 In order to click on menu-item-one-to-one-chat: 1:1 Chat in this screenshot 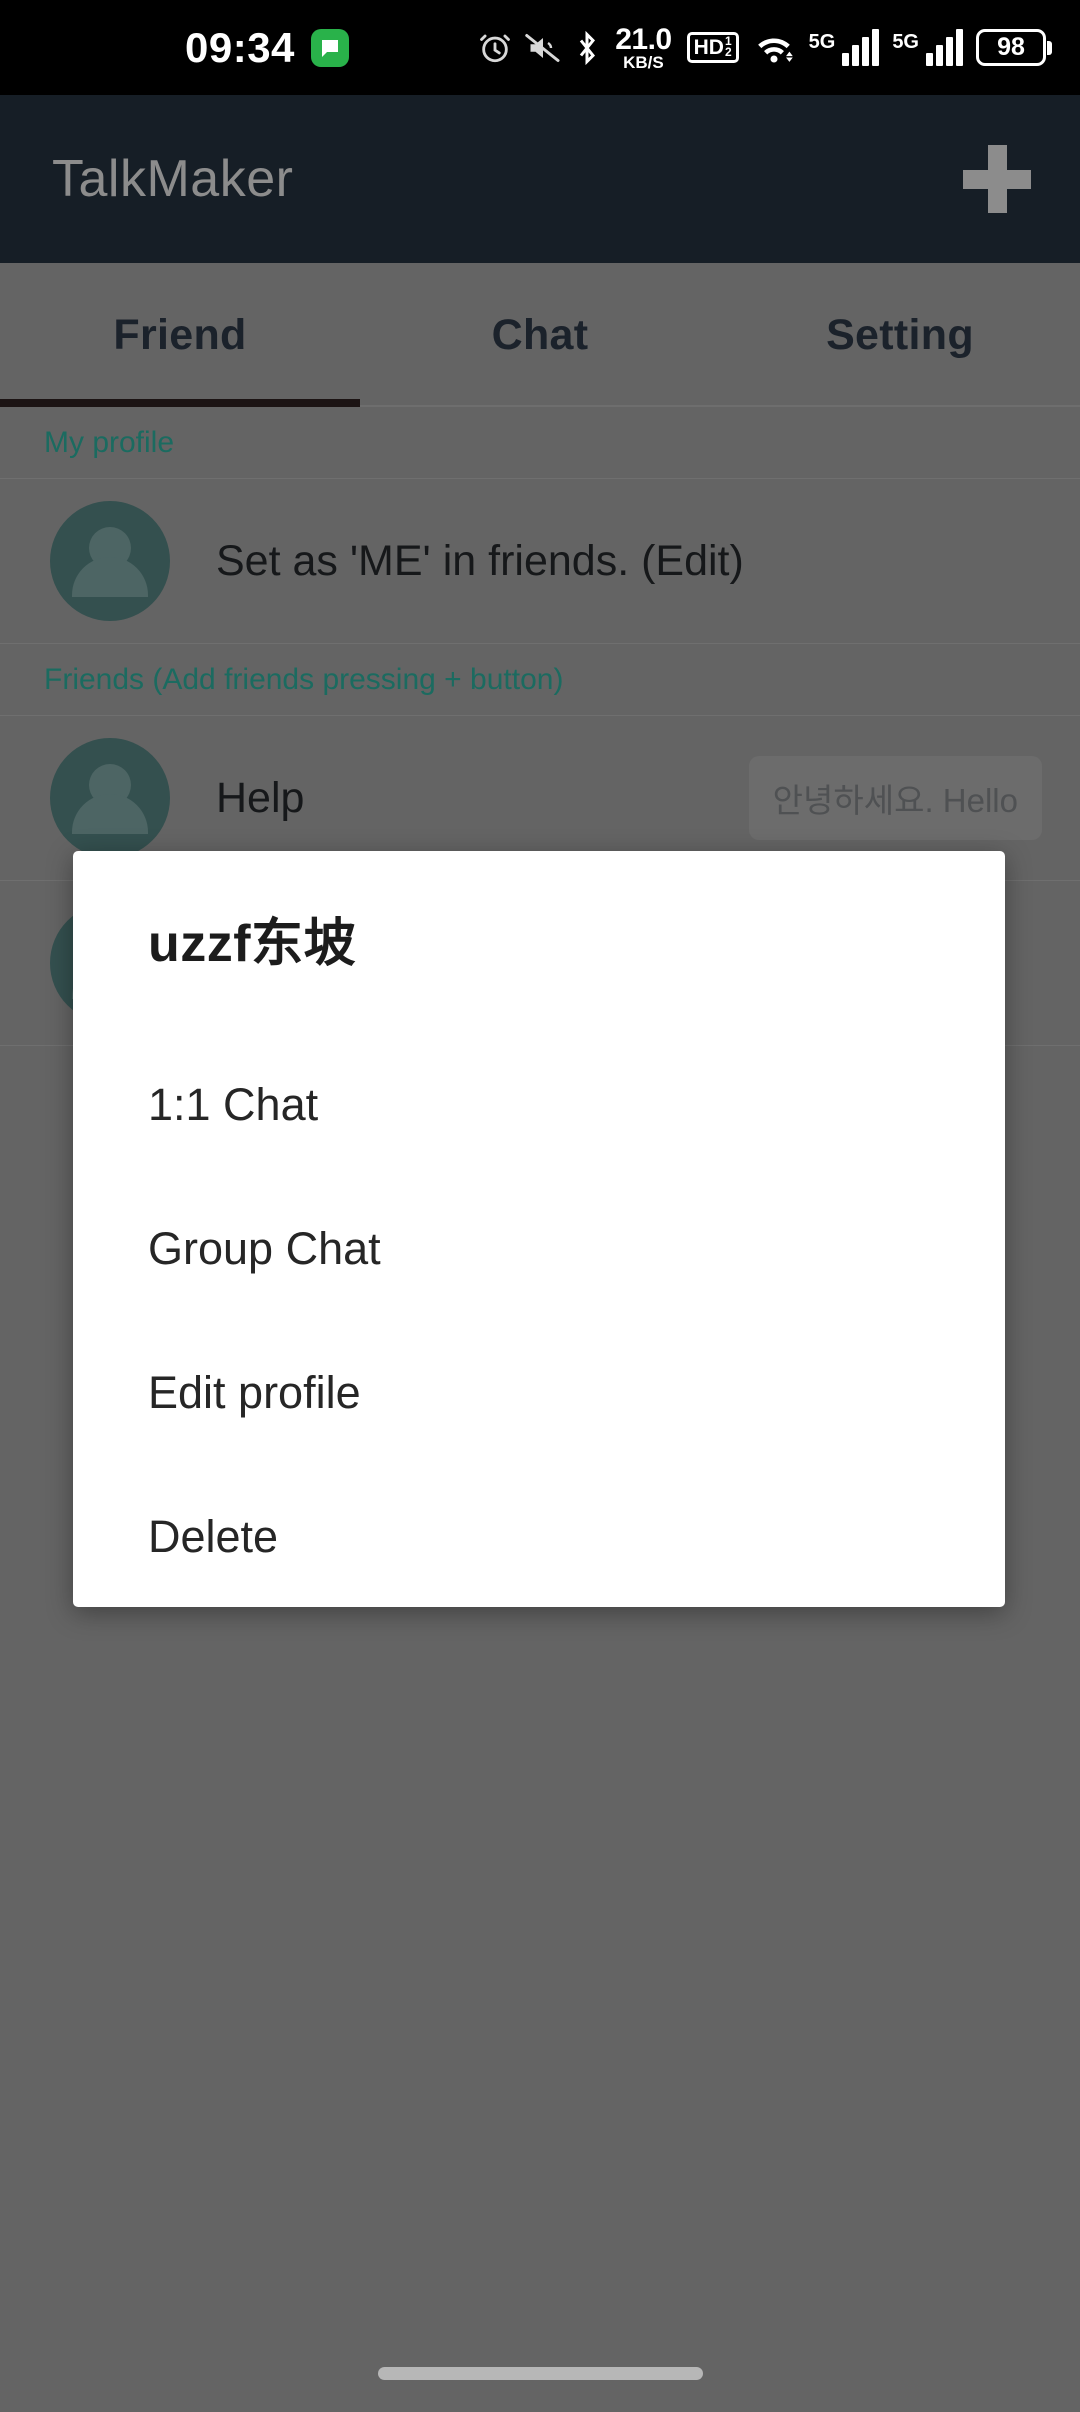, I will do `click(539, 1105)`.